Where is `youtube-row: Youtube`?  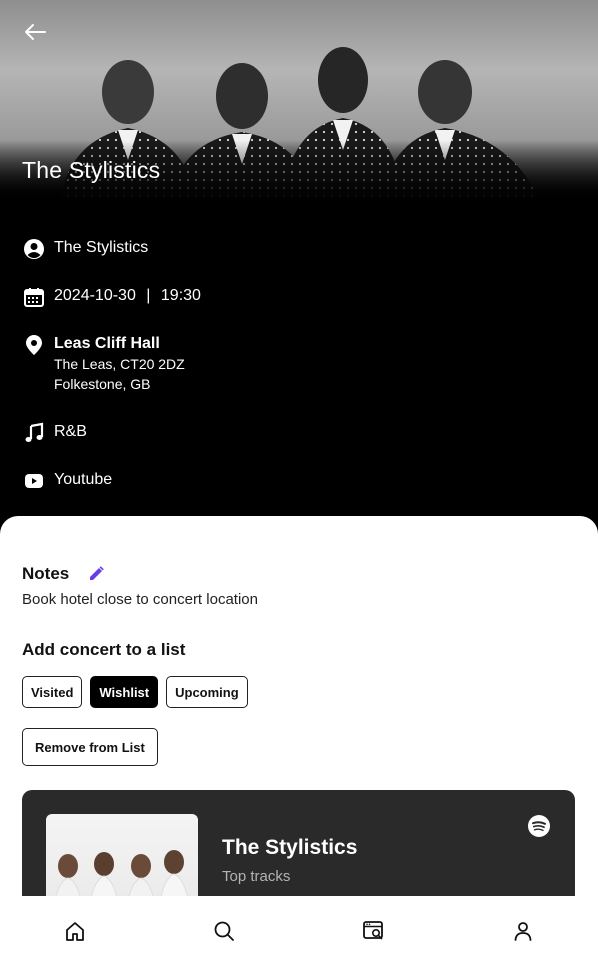 youtube-row: Youtube is located at coordinates (67, 481).